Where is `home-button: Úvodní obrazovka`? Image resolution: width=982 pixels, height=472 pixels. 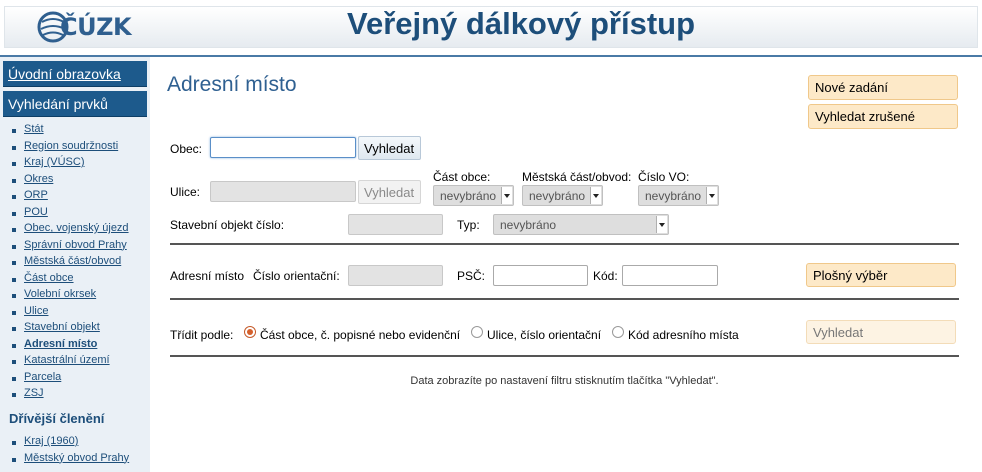 home-button: Úvodní obrazovka is located at coordinates (75, 74).